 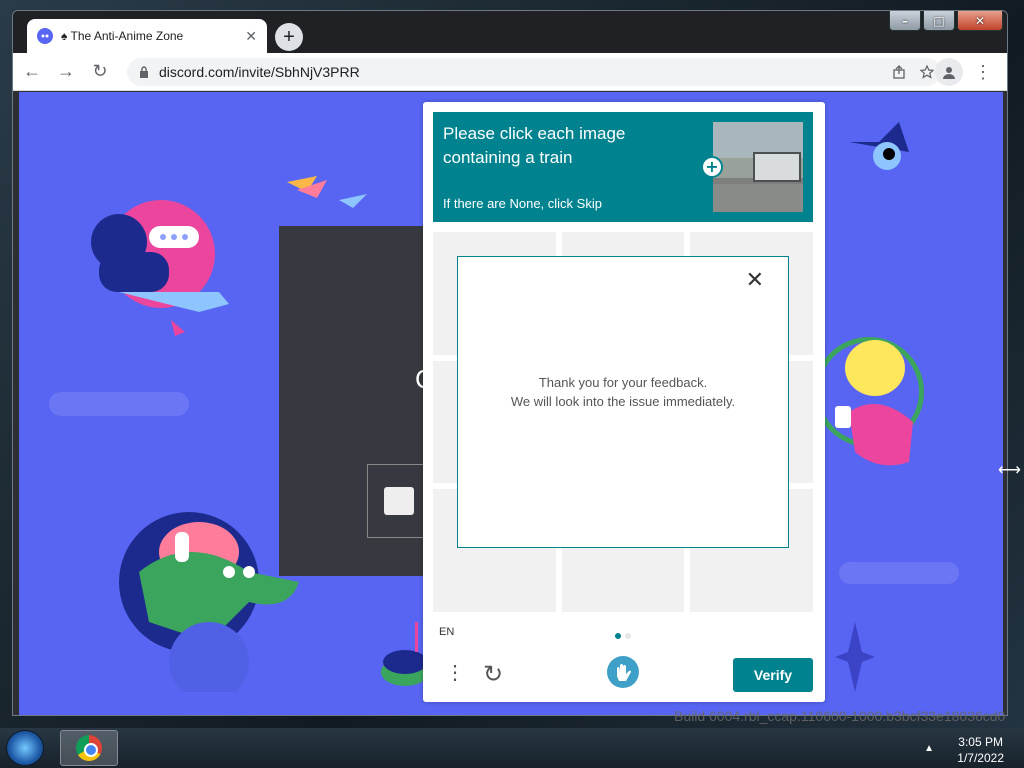 What do you see at coordinates (755, 280) in the screenshot?
I see `close-icon: ✕` at bounding box center [755, 280].